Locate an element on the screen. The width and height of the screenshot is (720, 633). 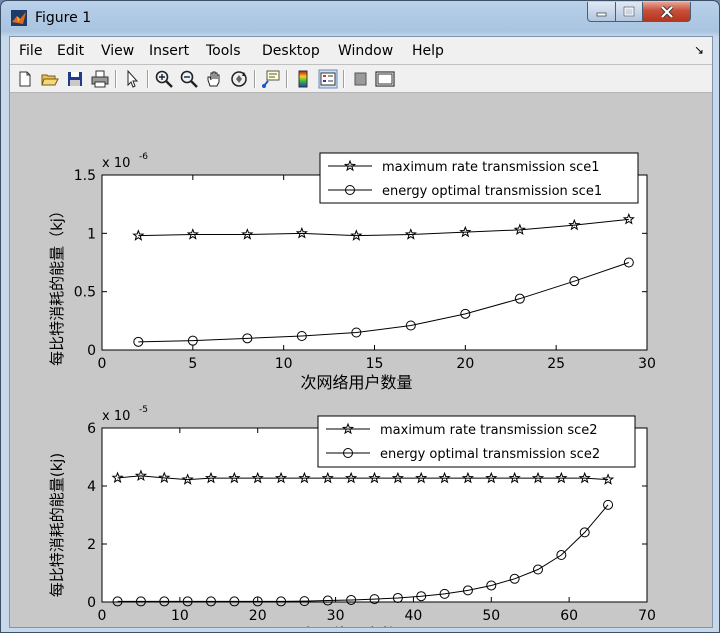
data-cursor-icon is located at coordinates (271, 79).